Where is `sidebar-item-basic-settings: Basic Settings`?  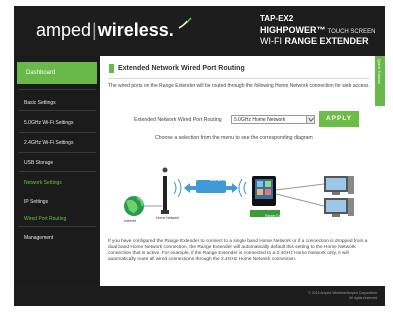
sidebar-item-basic-settings: Basic Settings is located at coordinates (40, 103).